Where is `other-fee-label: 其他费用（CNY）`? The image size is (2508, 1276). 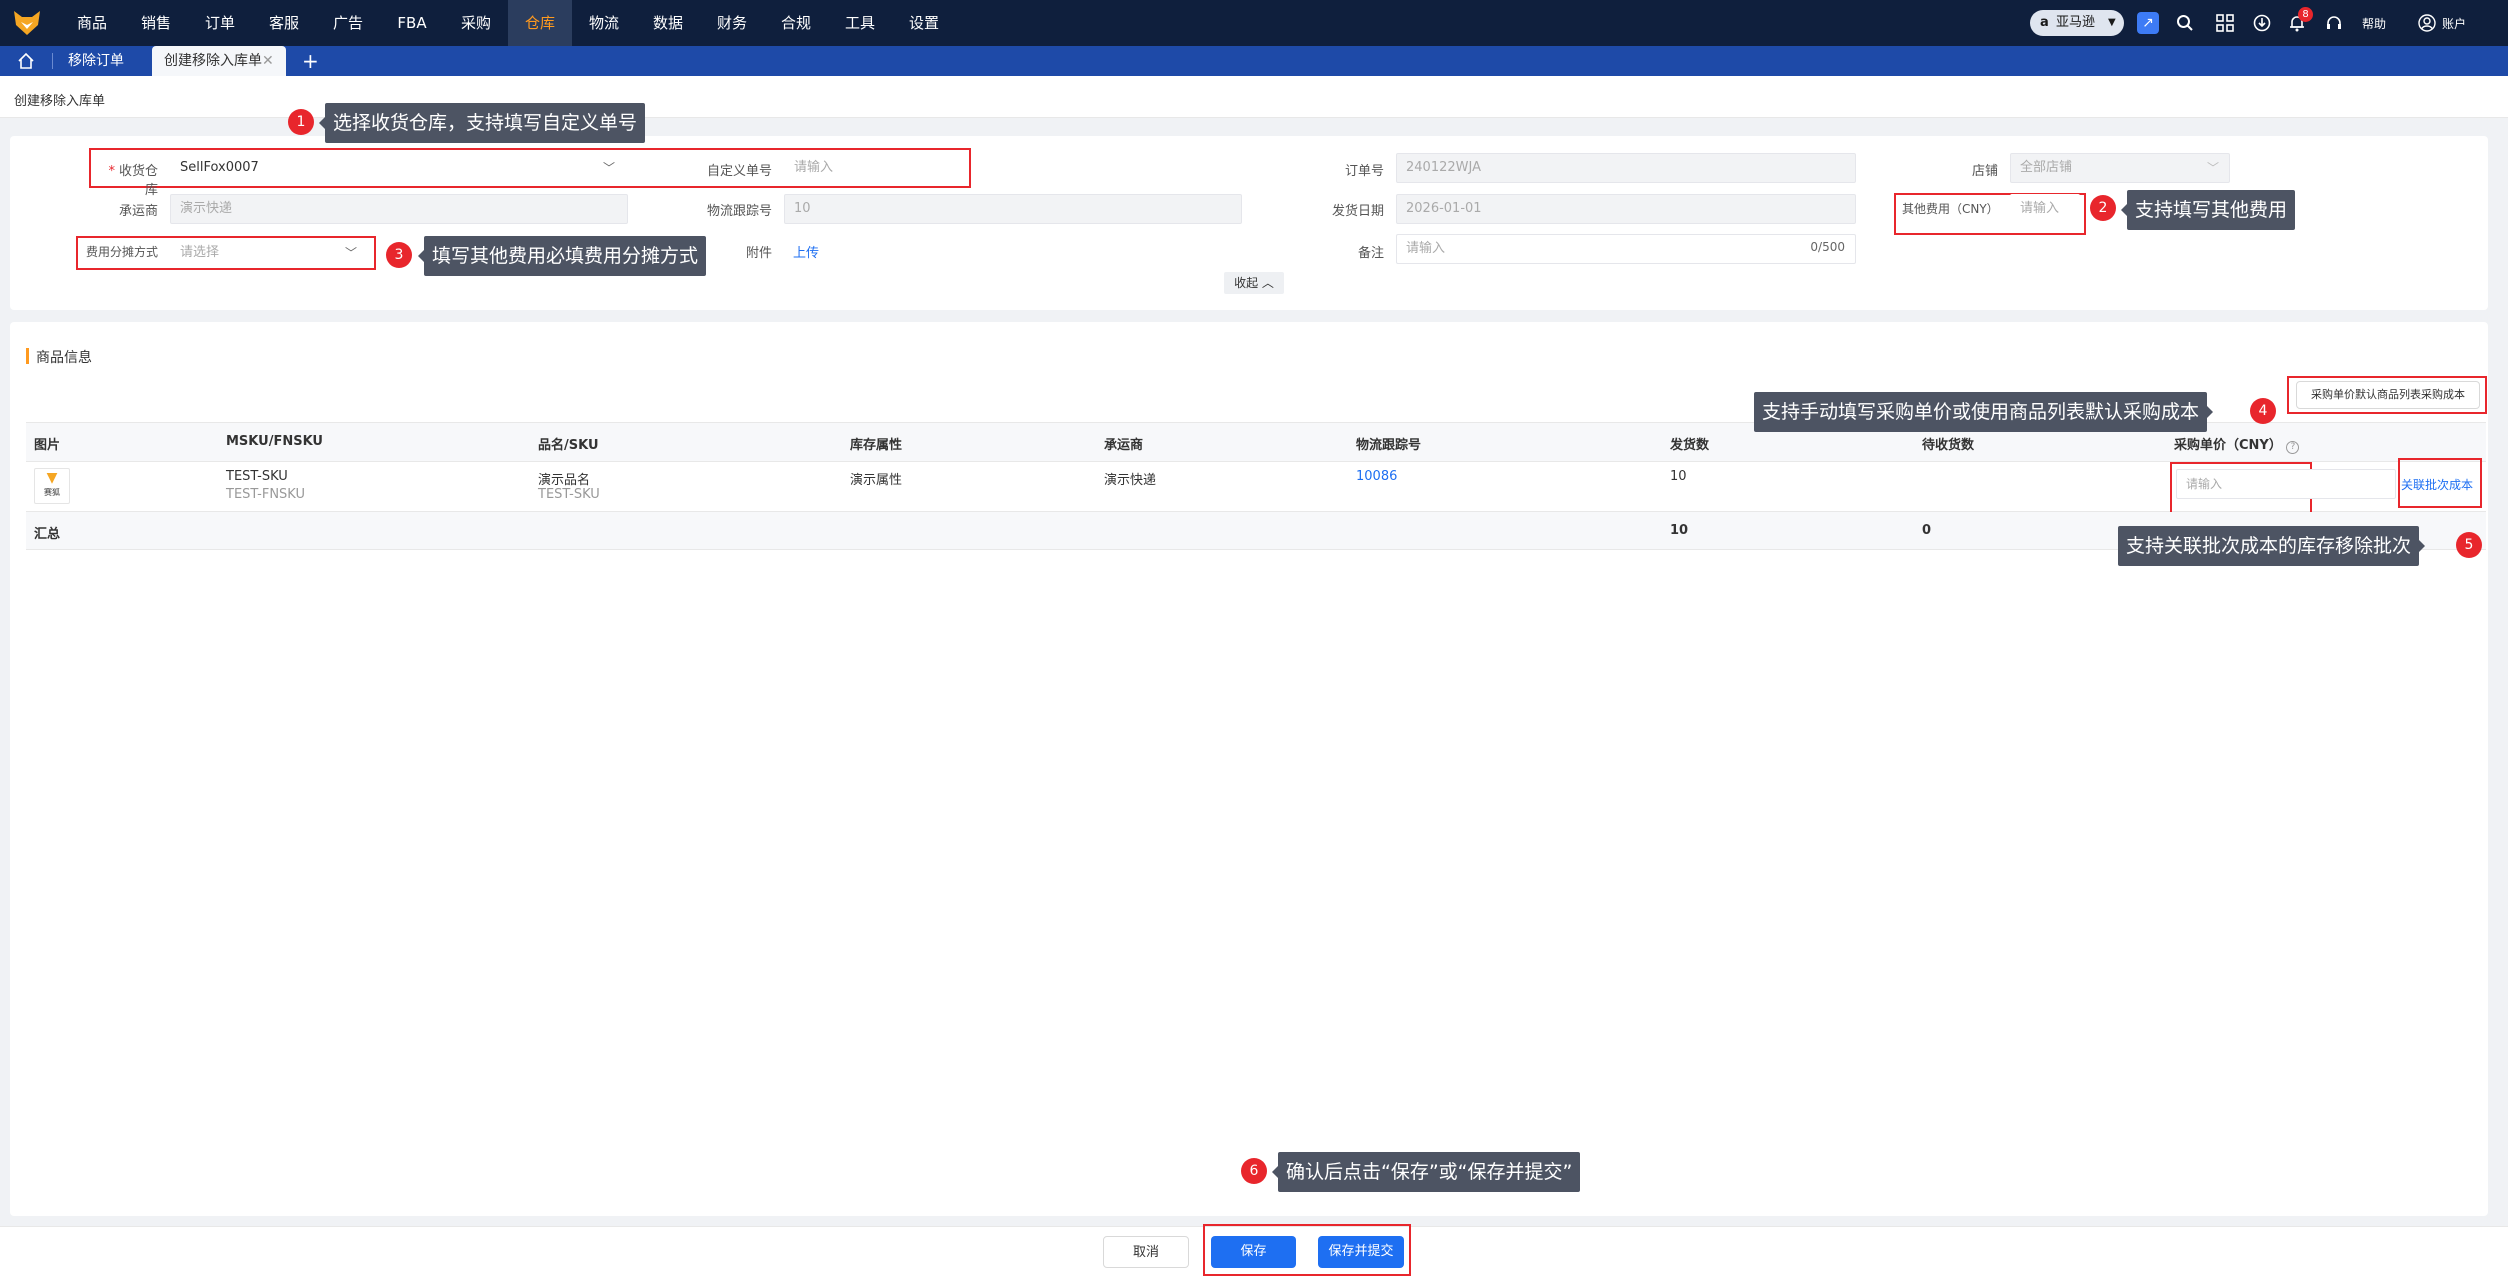 other-fee-label: 其他费用（CNY） is located at coordinates (1950, 209).